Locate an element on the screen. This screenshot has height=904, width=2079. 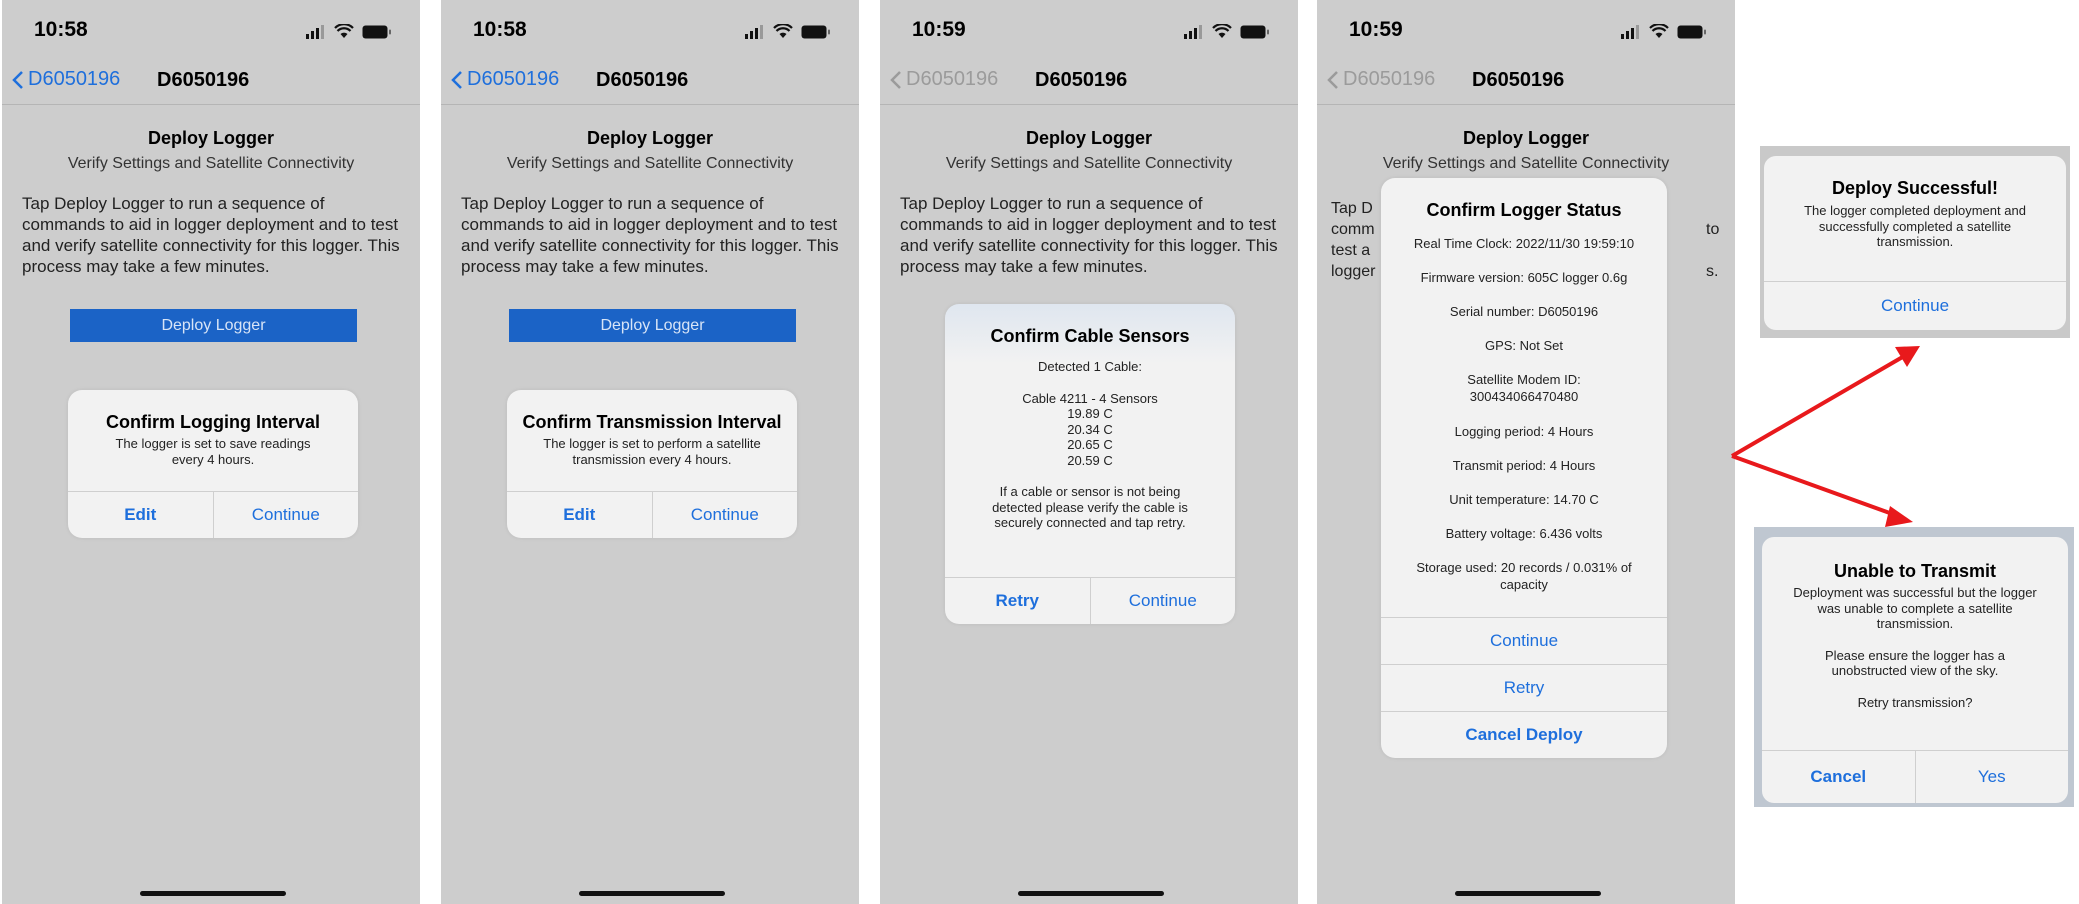
cancel-button: Cancel is located at coordinates (1838, 777).